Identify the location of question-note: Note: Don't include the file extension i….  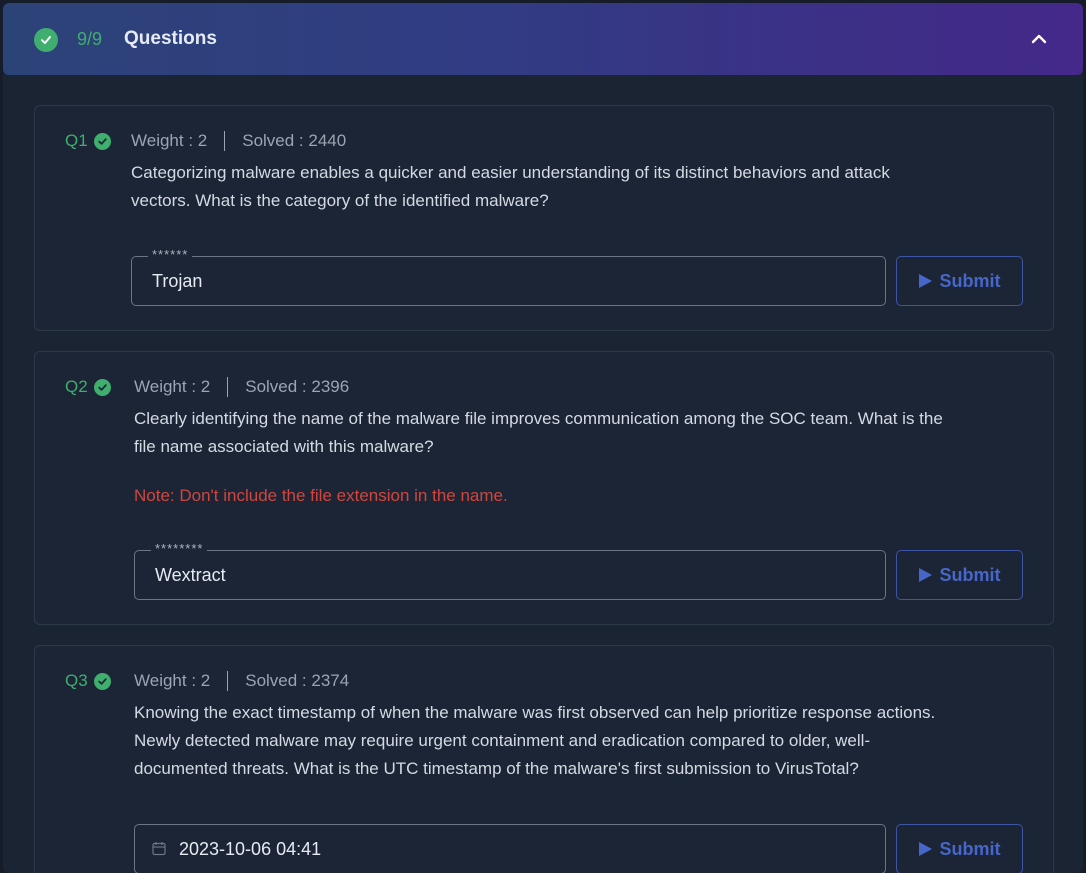
(321, 495).